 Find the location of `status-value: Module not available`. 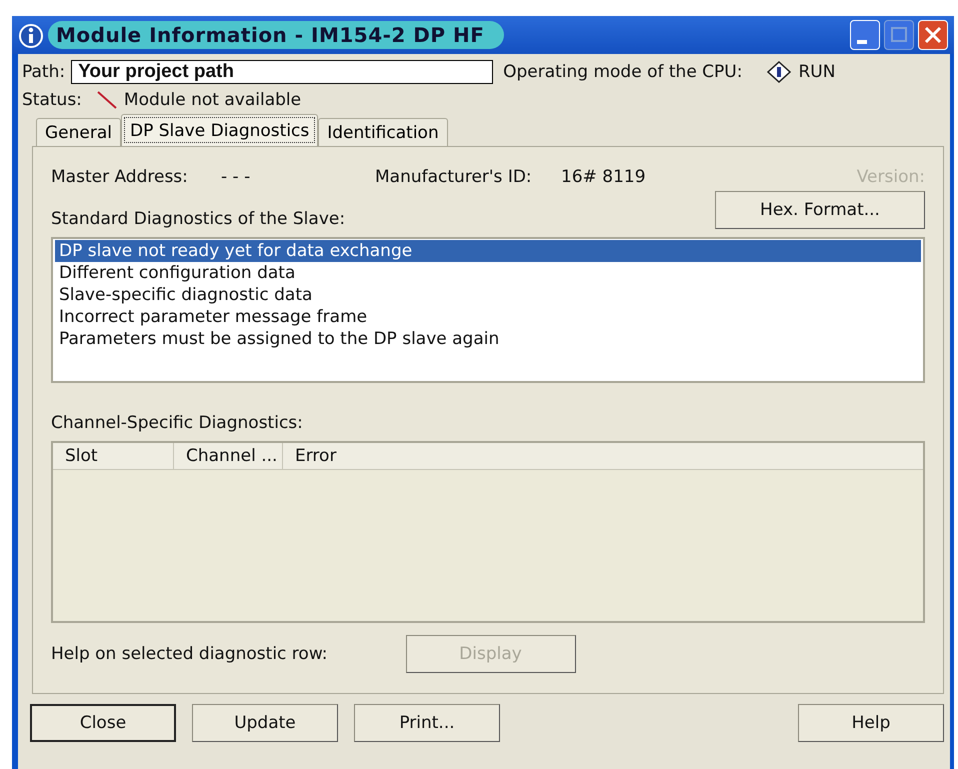

status-value: Module not available is located at coordinates (213, 100).